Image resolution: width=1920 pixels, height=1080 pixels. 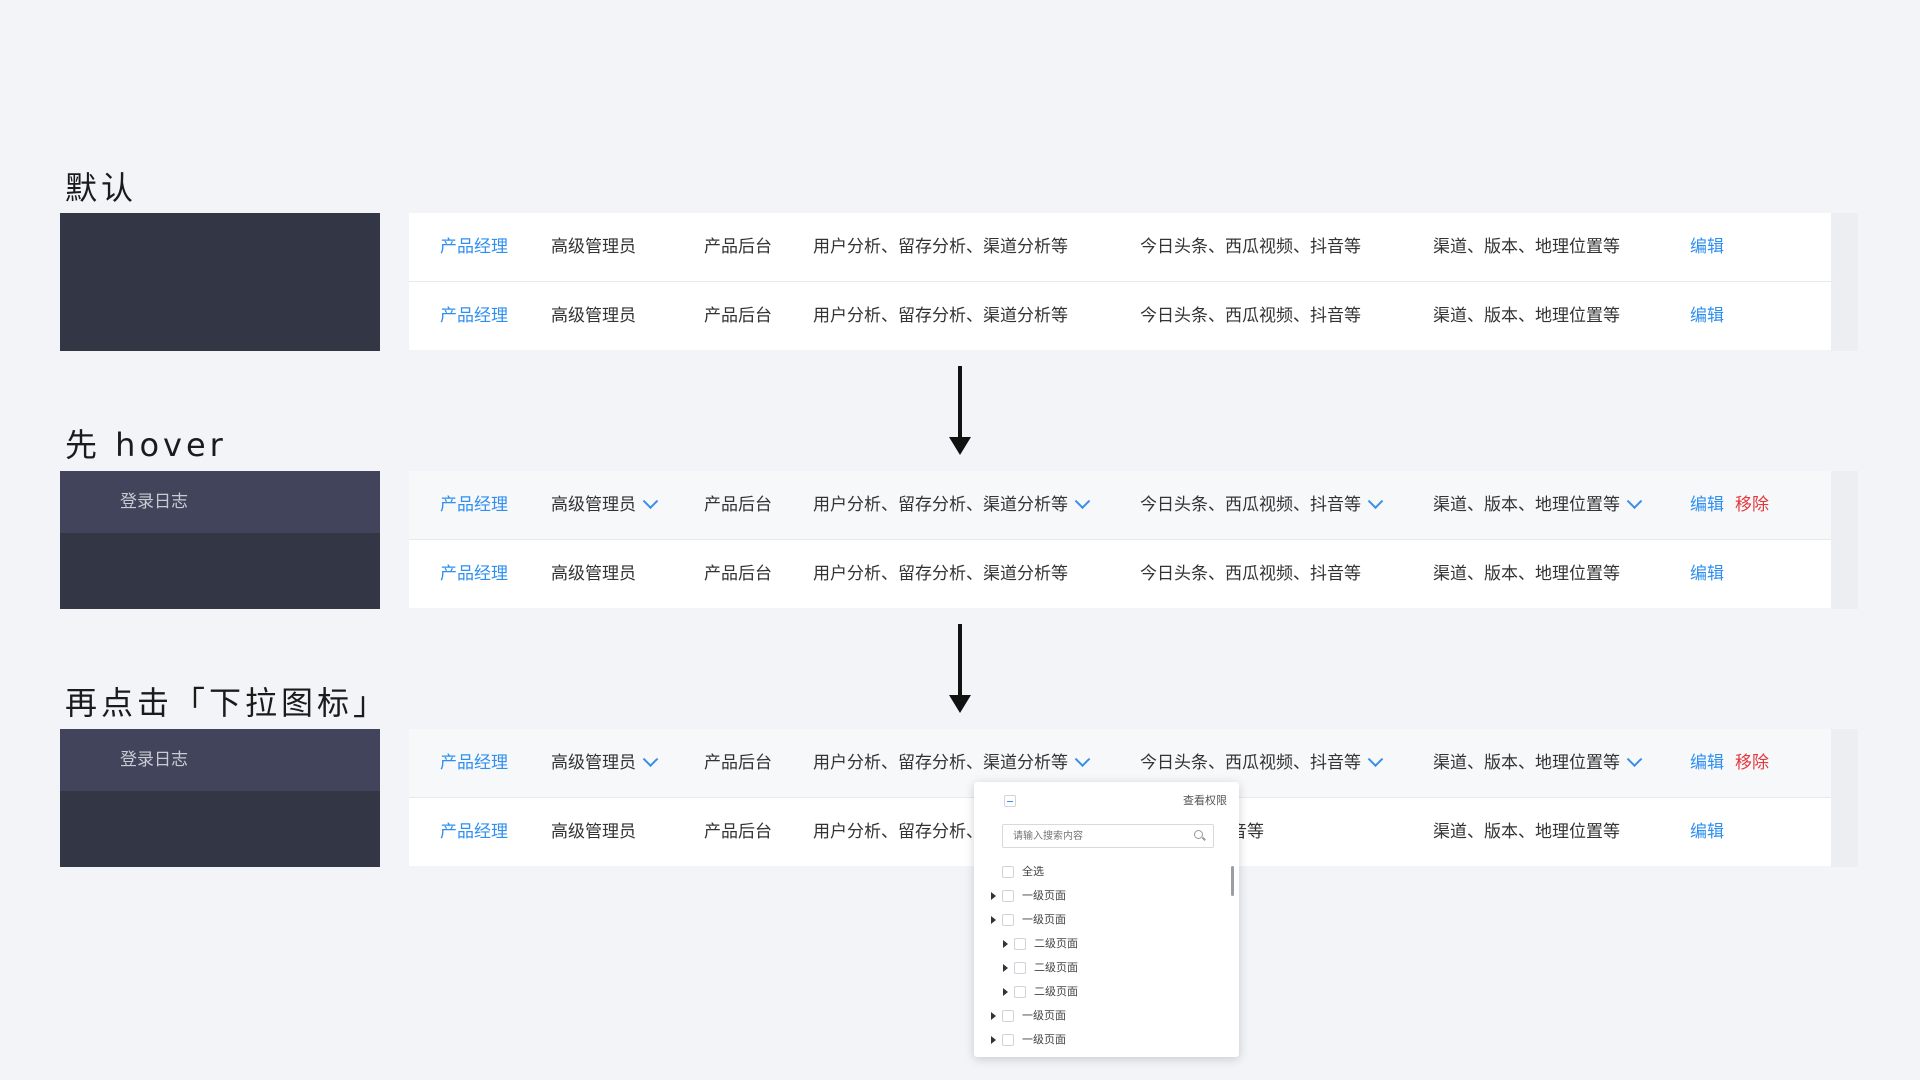 What do you see at coordinates (1010, 801) in the screenshot?
I see `collapse-checkbox` at bounding box center [1010, 801].